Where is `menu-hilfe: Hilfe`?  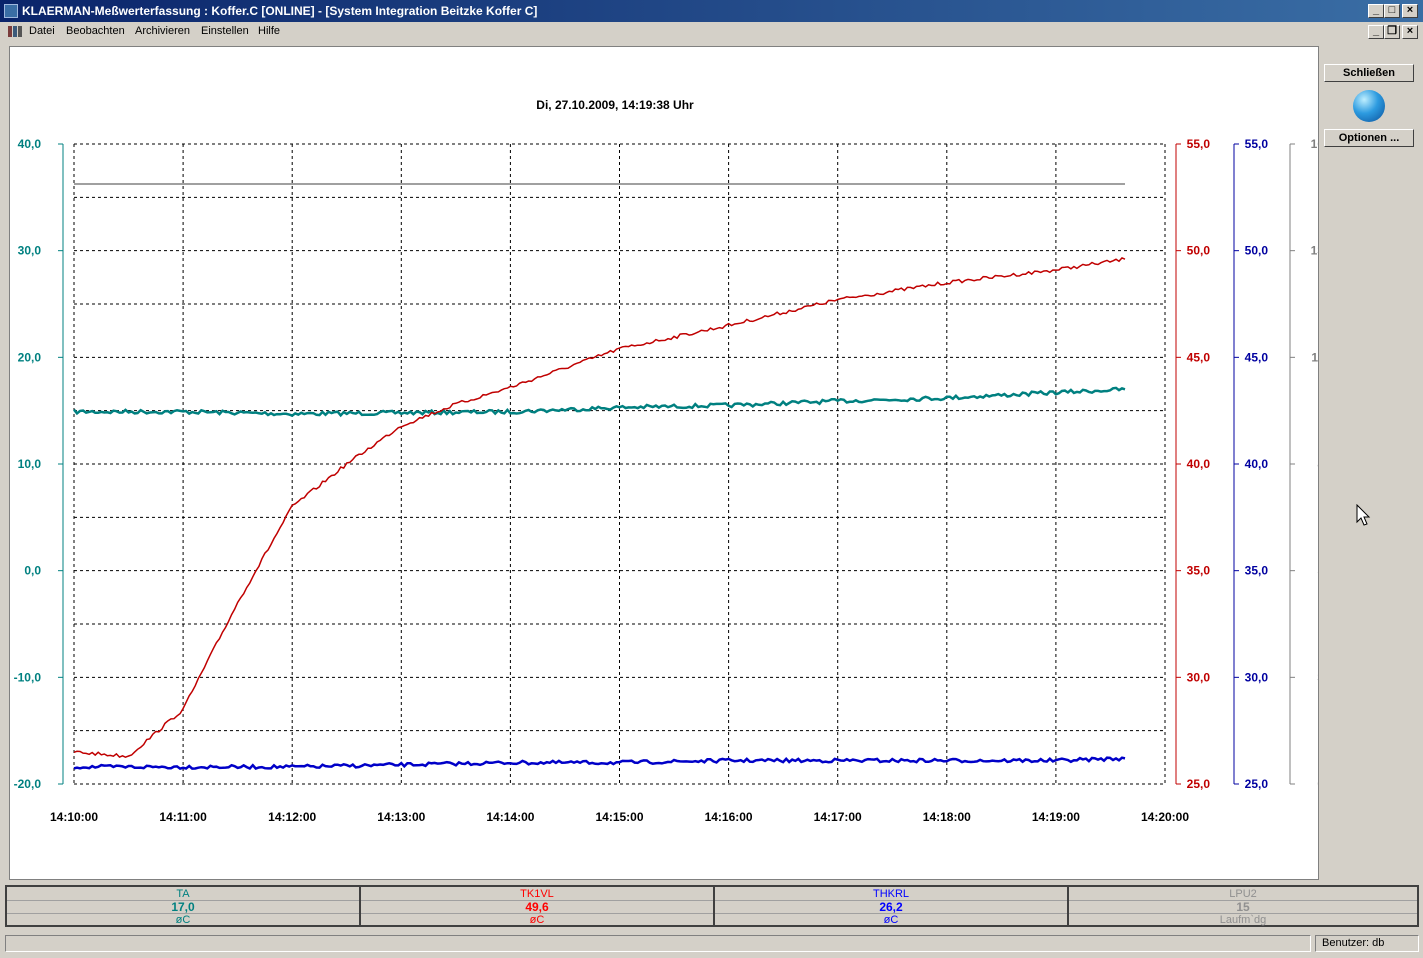
menu-hilfe: Hilfe is located at coordinates (269, 31).